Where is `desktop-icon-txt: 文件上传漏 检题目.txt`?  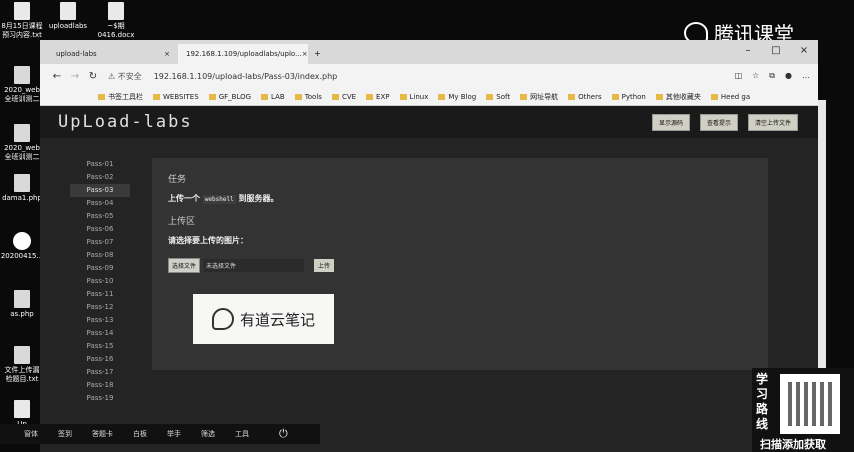
desktop-icon-txt: 文件上传漏 检题目.txt is located at coordinates (22, 365).